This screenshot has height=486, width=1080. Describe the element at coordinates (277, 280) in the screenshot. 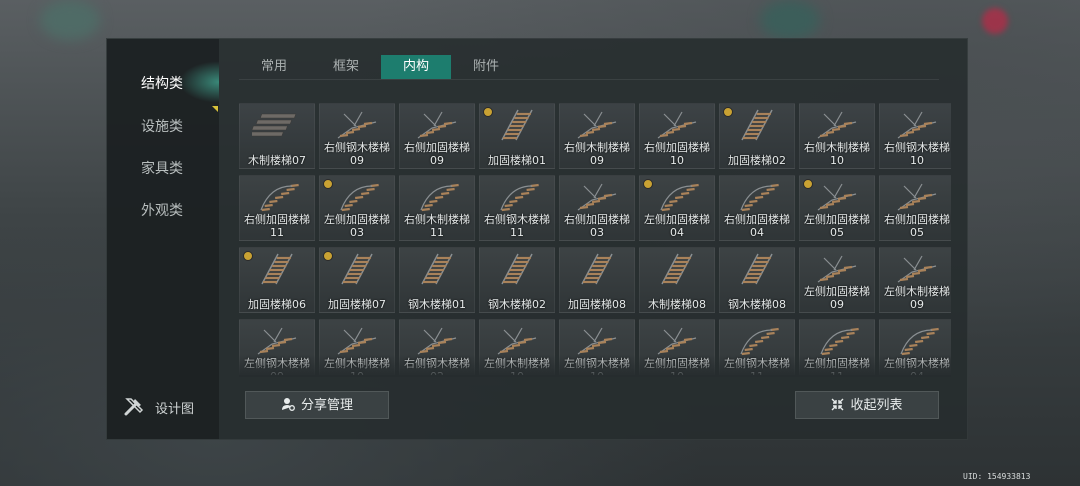

I see `stair-item: 加固楼梯06` at that location.